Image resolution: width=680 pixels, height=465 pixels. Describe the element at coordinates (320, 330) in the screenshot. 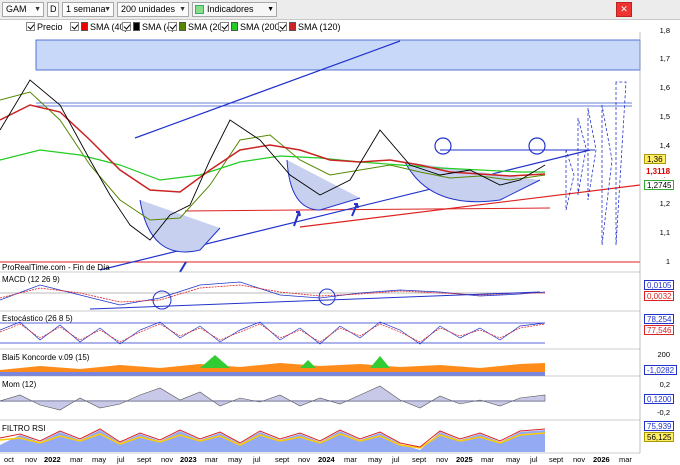

I see `stochastic-panel` at that location.